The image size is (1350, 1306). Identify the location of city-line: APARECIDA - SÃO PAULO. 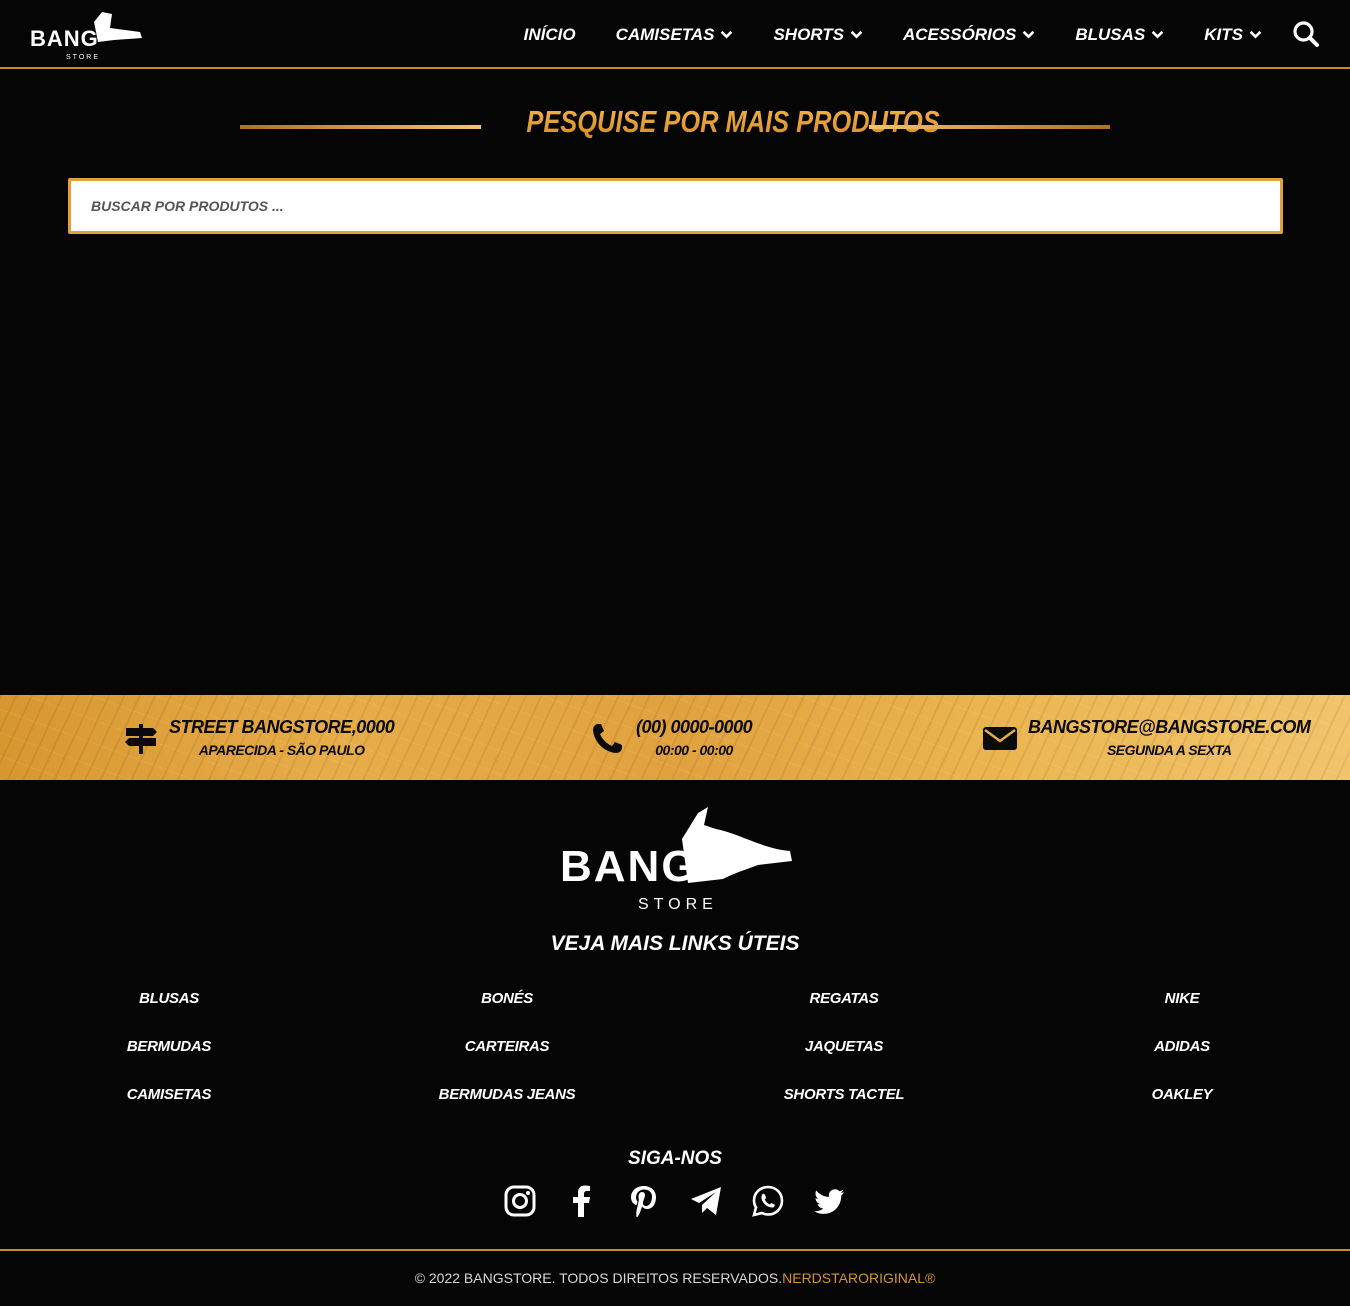
(281, 750).